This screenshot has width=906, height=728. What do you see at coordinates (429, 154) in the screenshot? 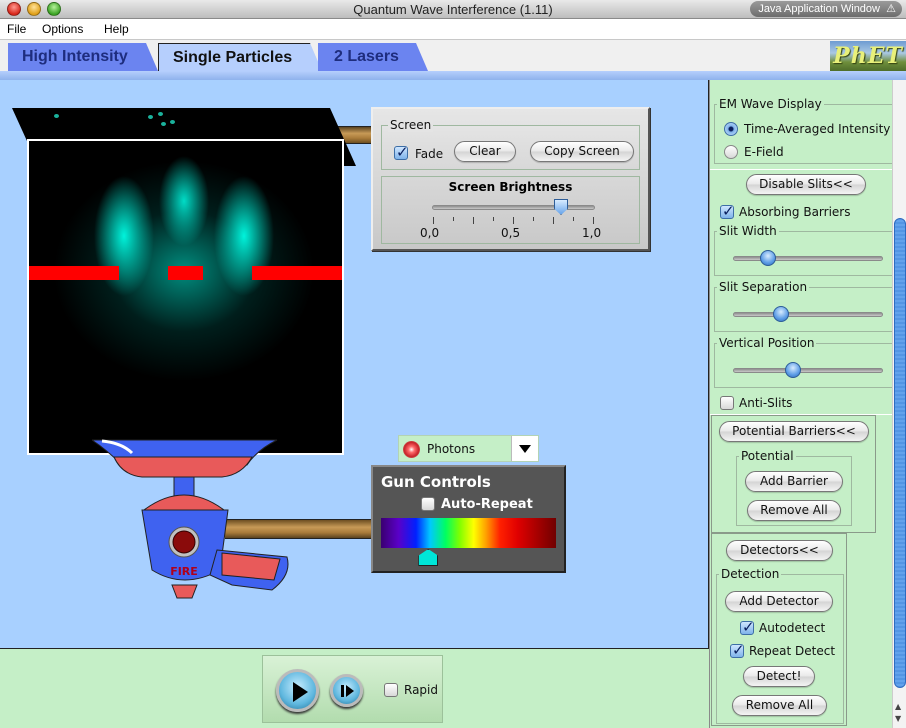
I see `fade-label: Fade` at bounding box center [429, 154].